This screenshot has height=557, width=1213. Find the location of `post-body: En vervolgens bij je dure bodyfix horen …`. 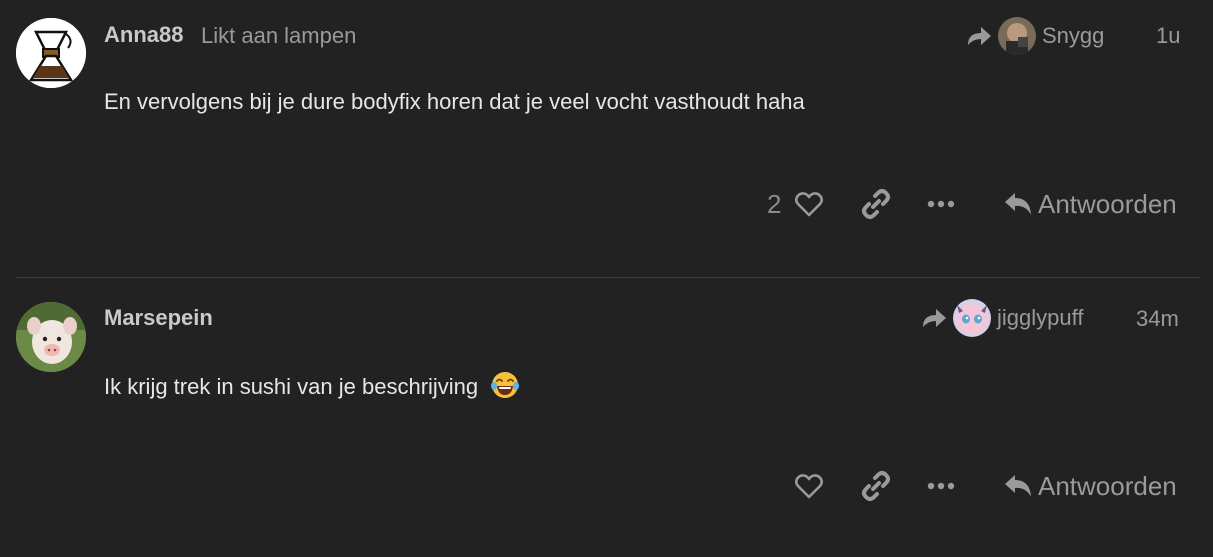

post-body: En vervolgens bij je dure bodyfix horen … is located at coordinates (454, 101).